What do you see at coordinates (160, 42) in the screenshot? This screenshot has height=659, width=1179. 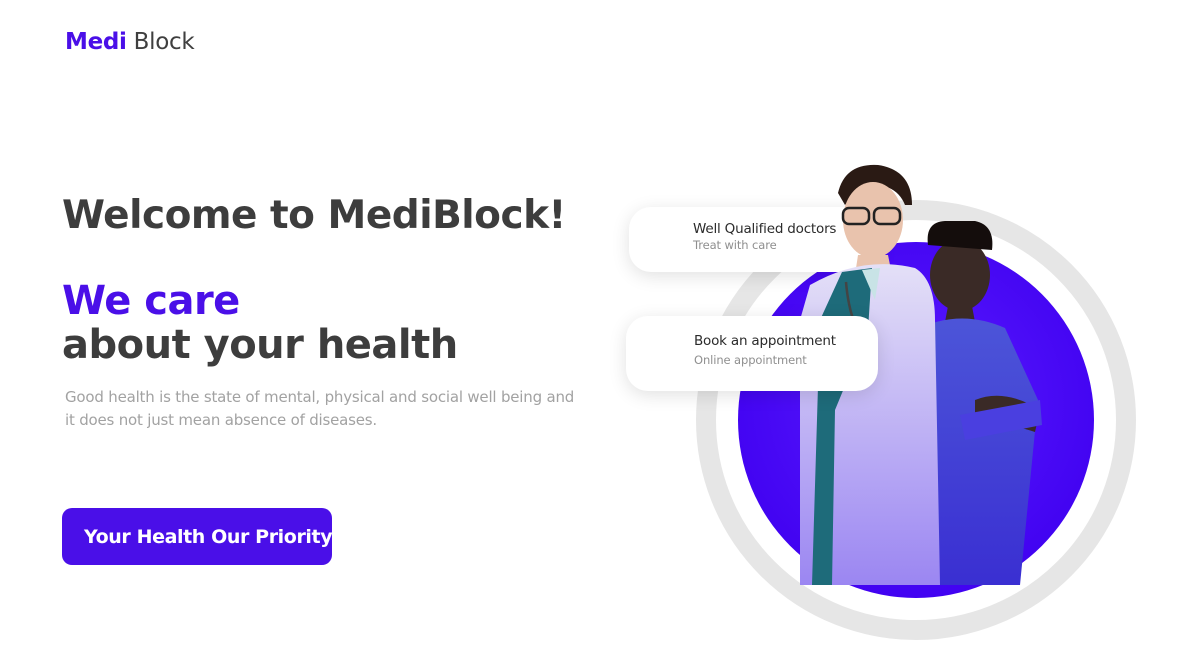 I see `logo-rest: Block` at bounding box center [160, 42].